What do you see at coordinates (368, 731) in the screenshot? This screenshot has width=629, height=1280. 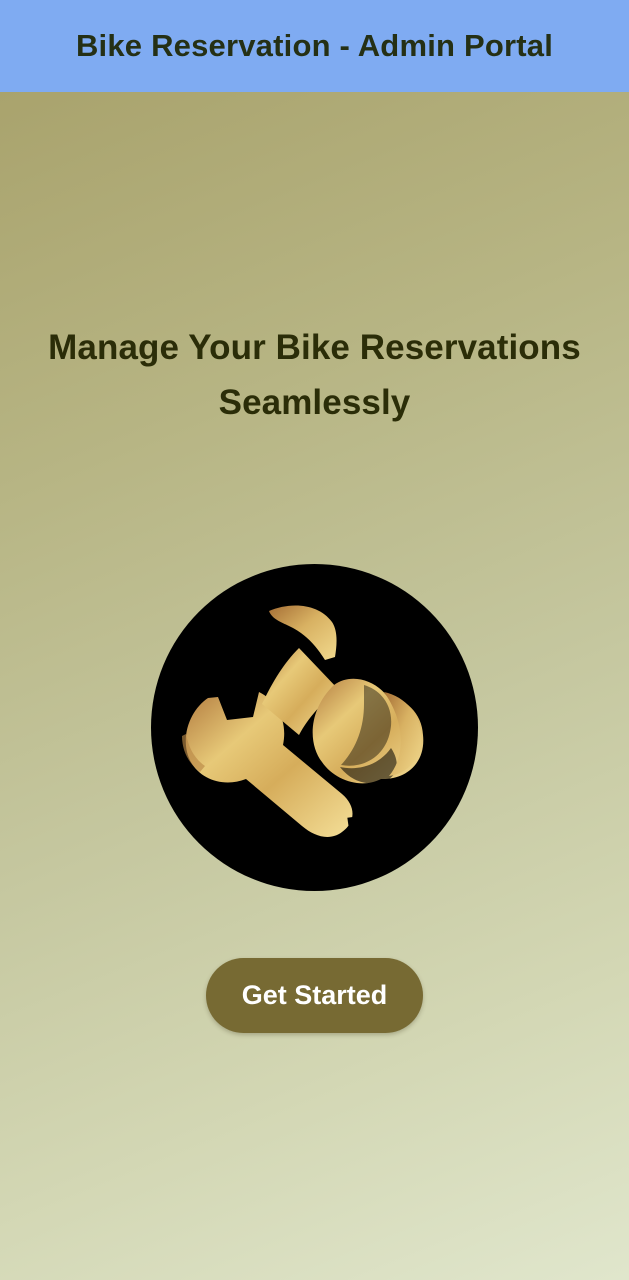 I see `helmet-shape` at bounding box center [368, 731].